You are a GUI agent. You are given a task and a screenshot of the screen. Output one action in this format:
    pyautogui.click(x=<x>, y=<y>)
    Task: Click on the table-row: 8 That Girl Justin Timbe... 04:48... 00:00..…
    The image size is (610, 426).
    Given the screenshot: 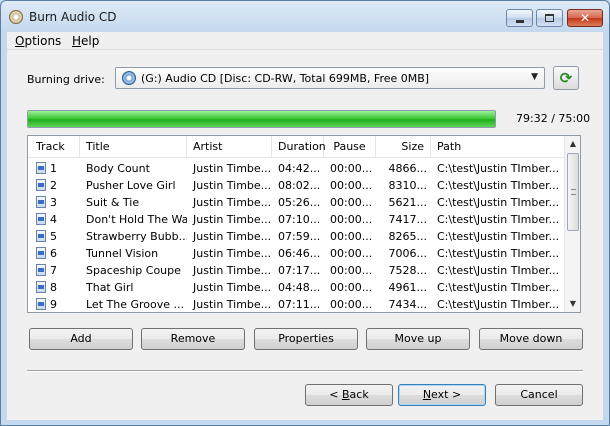 What is the action you would take?
    pyautogui.click(x=296, y=287)
    